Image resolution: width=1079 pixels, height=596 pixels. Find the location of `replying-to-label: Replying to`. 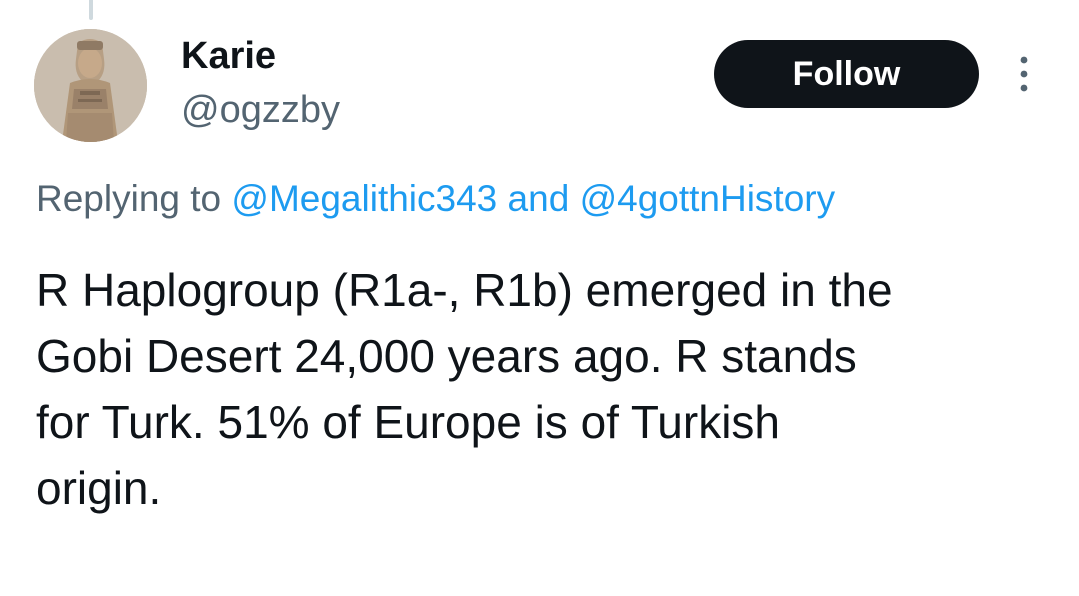

replying-to-label: Replying to is located at coordinates (129, 198).